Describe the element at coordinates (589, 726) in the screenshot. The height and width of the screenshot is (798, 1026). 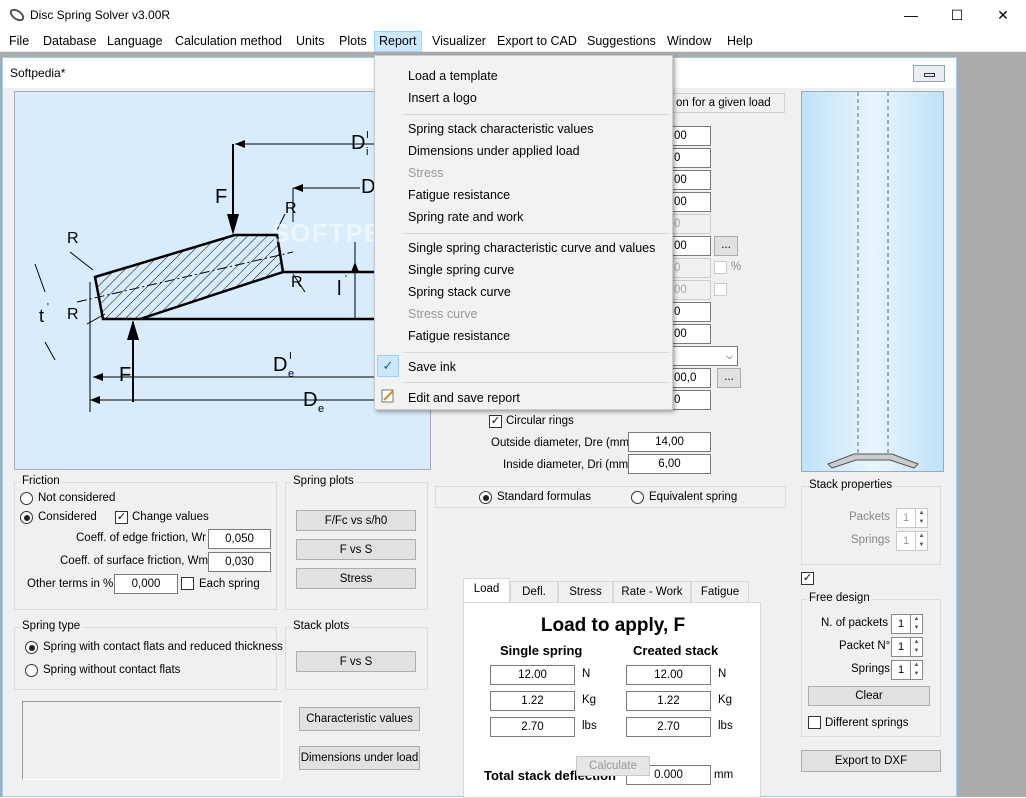
I see `unit-lbs-1: lbs` at that location.